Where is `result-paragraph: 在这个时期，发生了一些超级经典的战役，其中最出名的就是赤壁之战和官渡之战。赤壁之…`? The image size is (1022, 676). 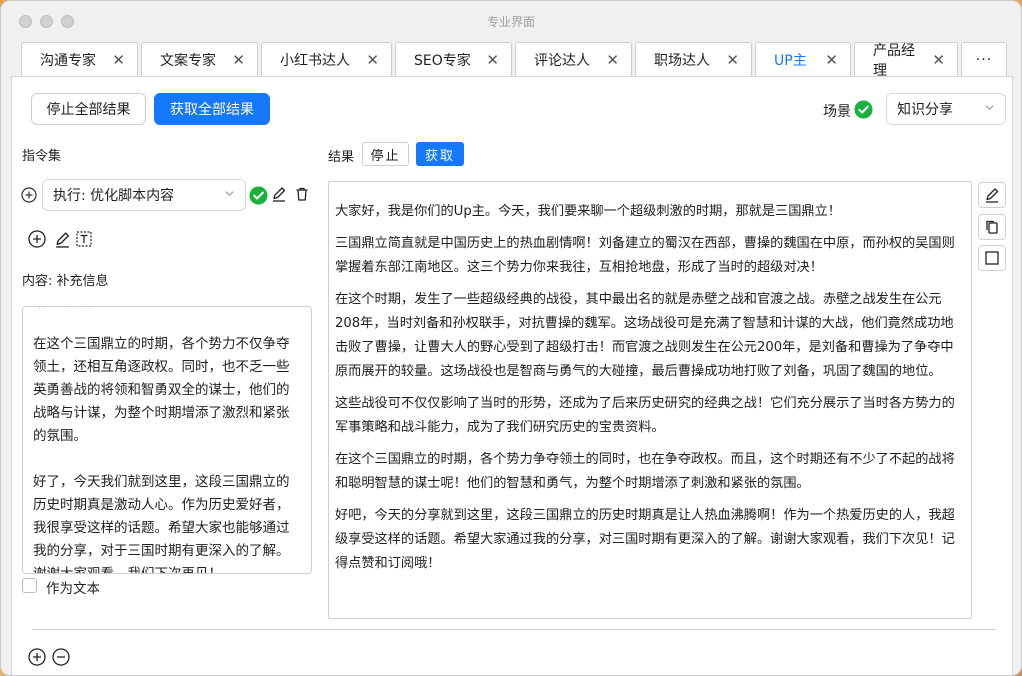 result-paragraph: 在这个时期，发生了一些超级经典的战役，其中最出名的就是赤壁之战和官渡之战。赤壁之… is located at coordinates (644, 335).